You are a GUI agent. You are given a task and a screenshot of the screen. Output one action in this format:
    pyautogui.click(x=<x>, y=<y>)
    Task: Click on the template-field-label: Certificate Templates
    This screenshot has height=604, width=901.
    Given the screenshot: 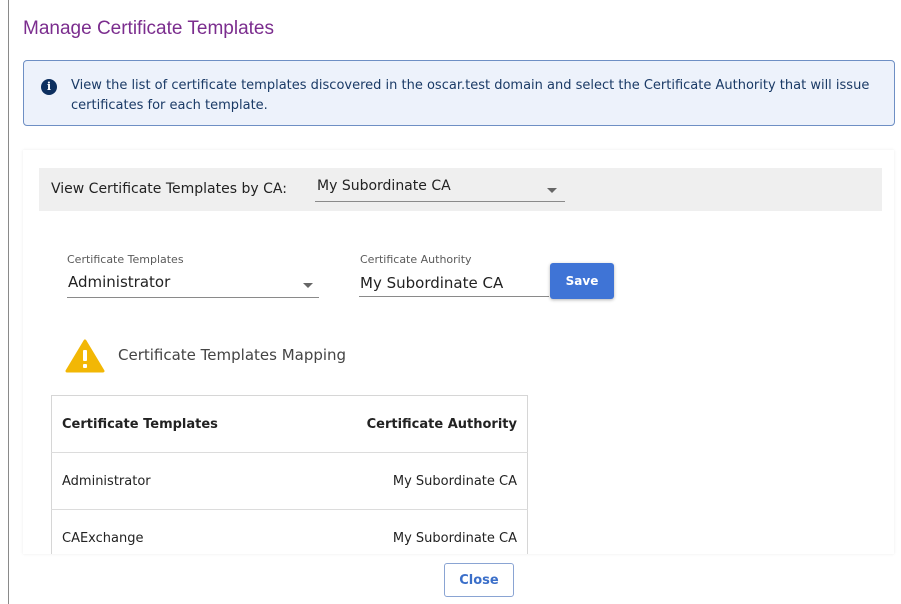 What is the action you would take?
    pyautogui.click(x=125, y=259)
    